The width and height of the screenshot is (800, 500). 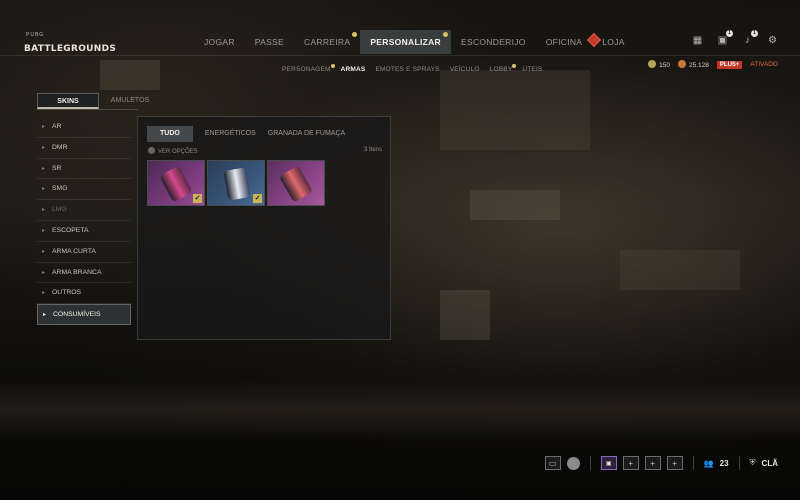 What do you see at coordinates (608, 463) in the screenshot?
I see `squad-leader-icon: ▣` at bounding box center [608, 463].